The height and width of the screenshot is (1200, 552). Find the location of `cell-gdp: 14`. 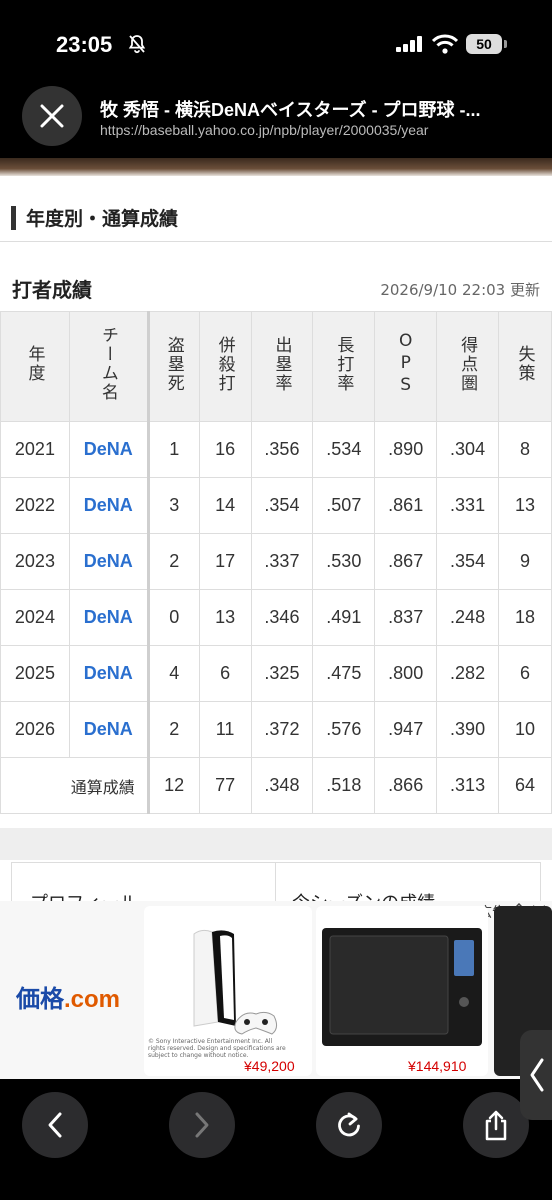

cell-gdp: 14 is located at coordinates (225, 505).